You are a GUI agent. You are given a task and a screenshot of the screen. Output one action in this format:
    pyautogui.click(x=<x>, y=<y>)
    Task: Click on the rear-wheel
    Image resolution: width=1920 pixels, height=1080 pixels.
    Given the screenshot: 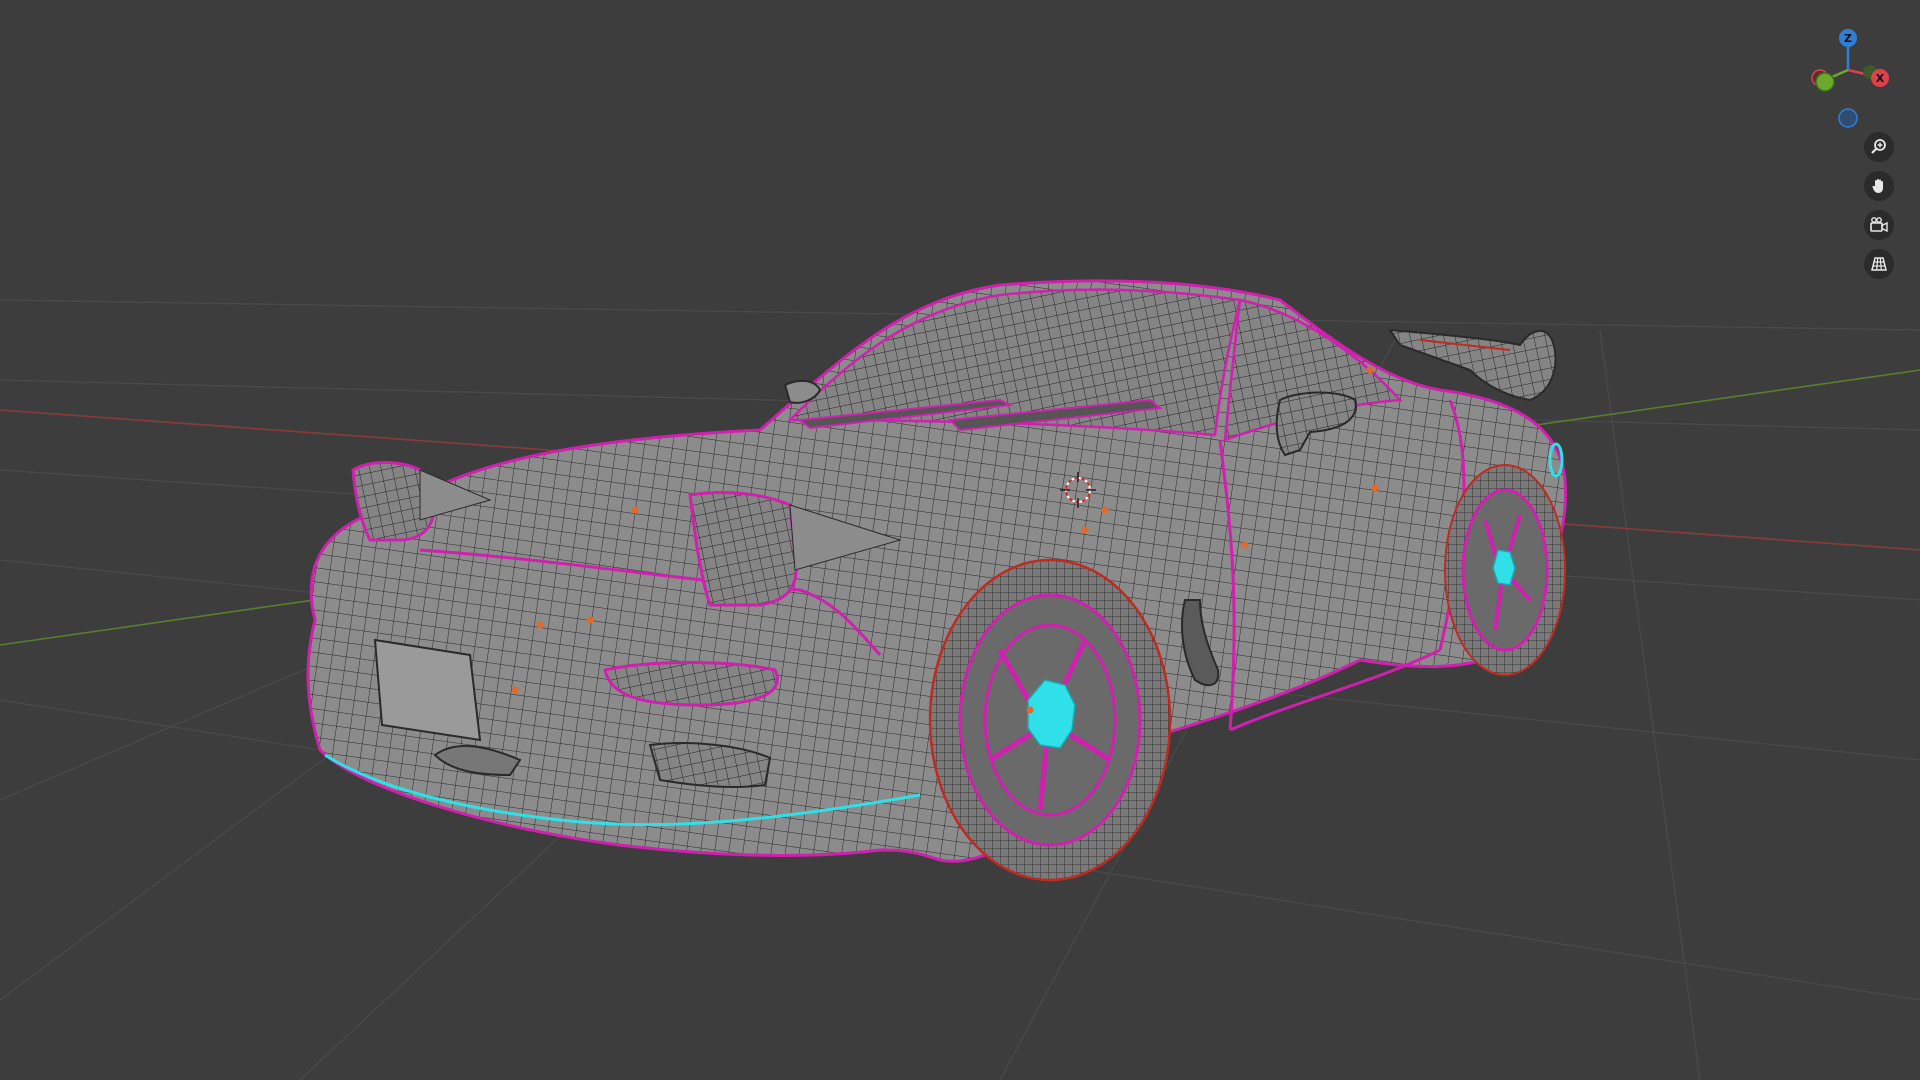 What is the action you would take?
    pyautogui.click(x=1505, y=570)
    